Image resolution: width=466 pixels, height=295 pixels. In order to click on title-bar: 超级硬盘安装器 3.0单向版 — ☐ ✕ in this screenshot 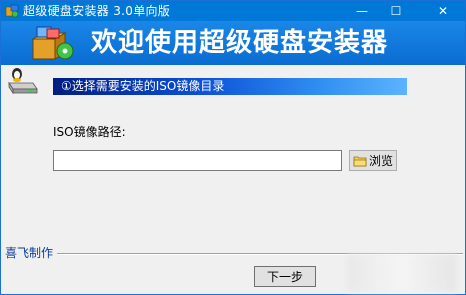, I will do `click(233, 11)`.